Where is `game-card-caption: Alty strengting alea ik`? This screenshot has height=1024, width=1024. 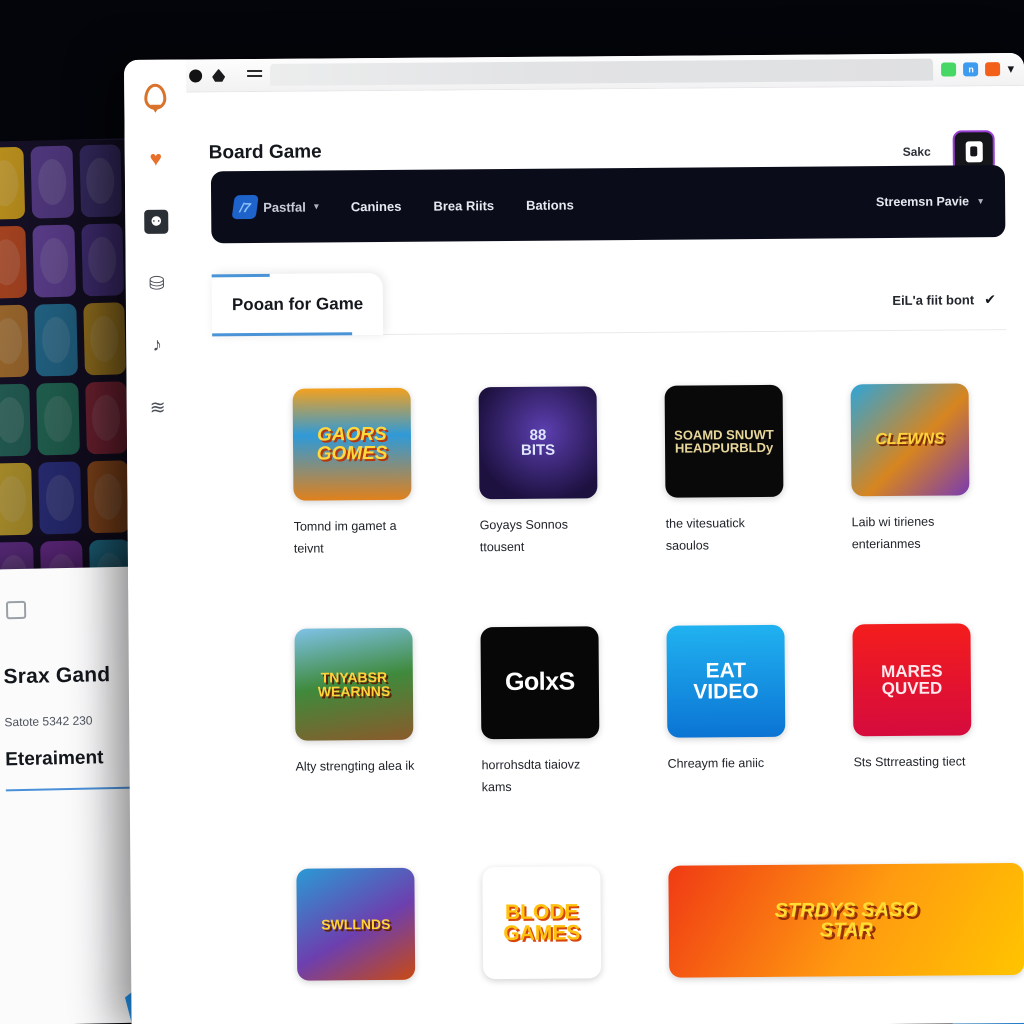
game-card-caption: Alty strengting alea ik is located at coordinates (355, 766).